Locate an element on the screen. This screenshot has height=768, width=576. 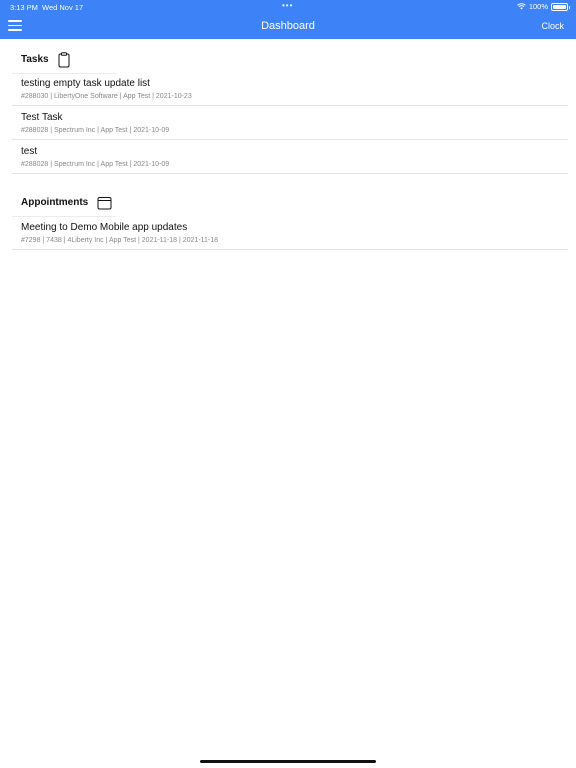
clipboard-icon is located at coordinates (64, 59).